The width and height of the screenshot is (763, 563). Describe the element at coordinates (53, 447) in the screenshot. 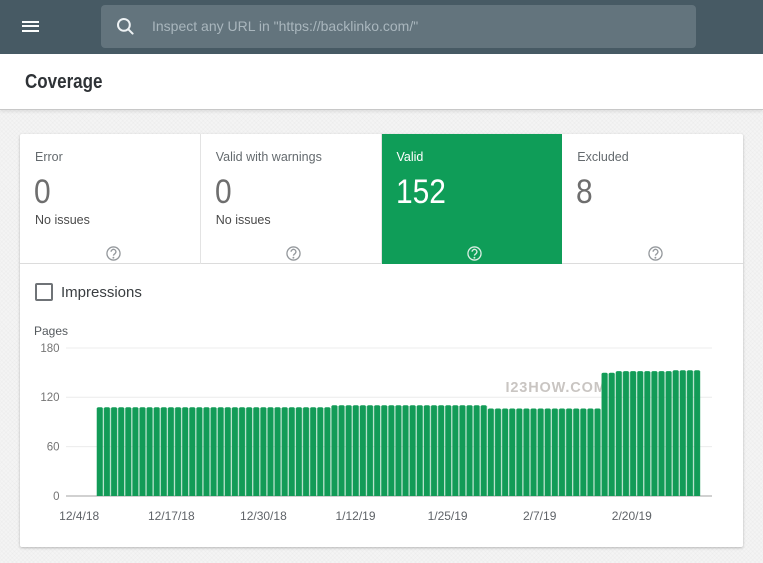

I see `svg-text: 60` at that location.